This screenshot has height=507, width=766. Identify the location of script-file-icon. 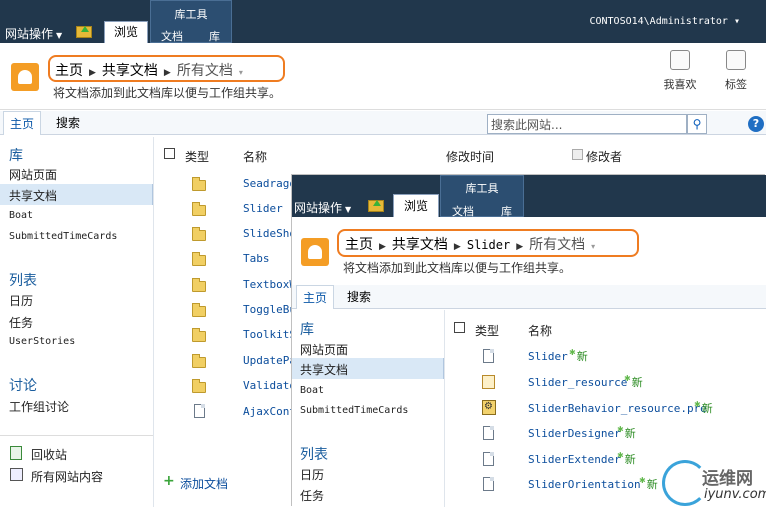
(489, 407).